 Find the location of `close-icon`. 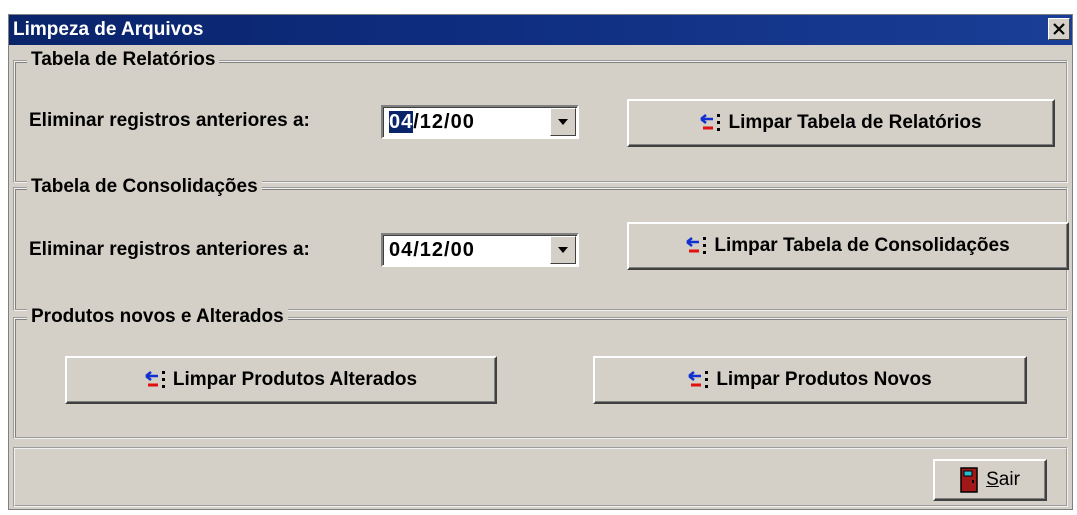

close-icon is located at coordinates (1059, 29).